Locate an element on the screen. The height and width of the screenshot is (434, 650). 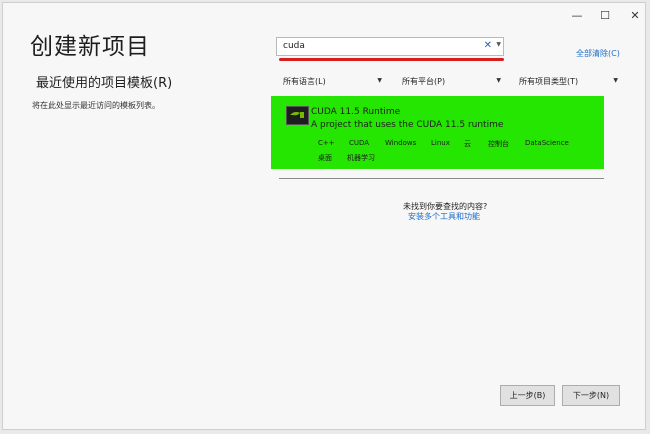
minimize-button: — is located at coordinates (577, 16).